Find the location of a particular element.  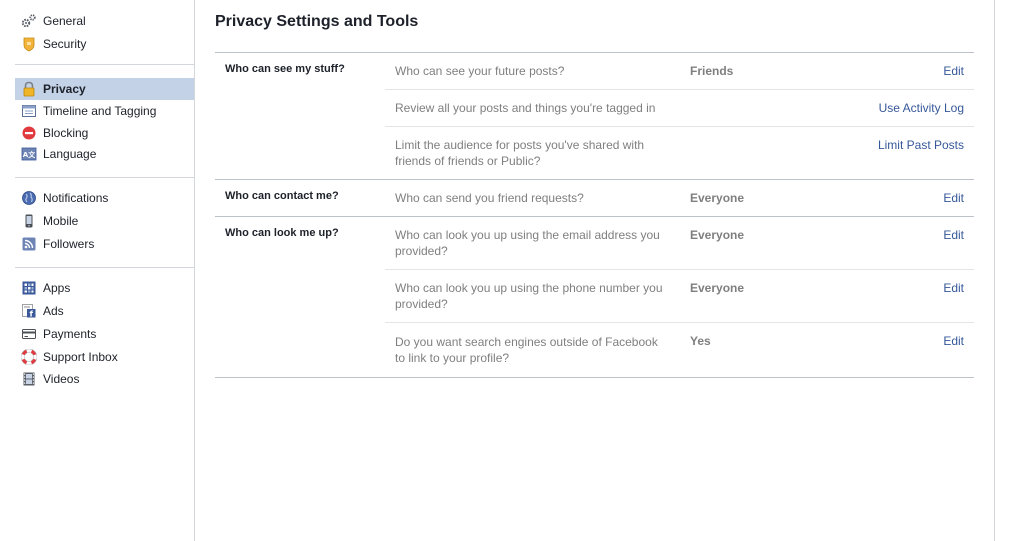

globe-icon is located at coordinates (29, 198).